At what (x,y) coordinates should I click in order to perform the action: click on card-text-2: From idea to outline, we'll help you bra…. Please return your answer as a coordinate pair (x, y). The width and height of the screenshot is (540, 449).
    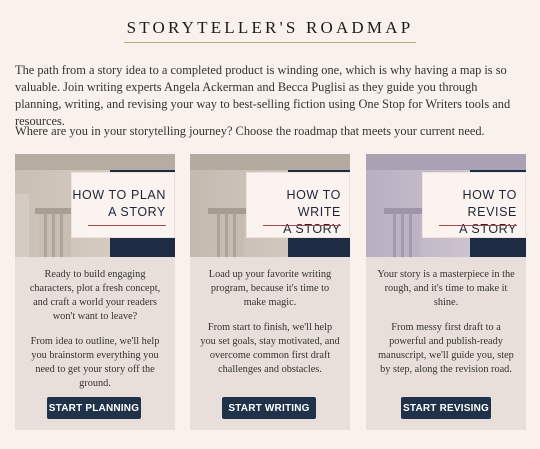
    Looking at the image, I should click on (95, 362).